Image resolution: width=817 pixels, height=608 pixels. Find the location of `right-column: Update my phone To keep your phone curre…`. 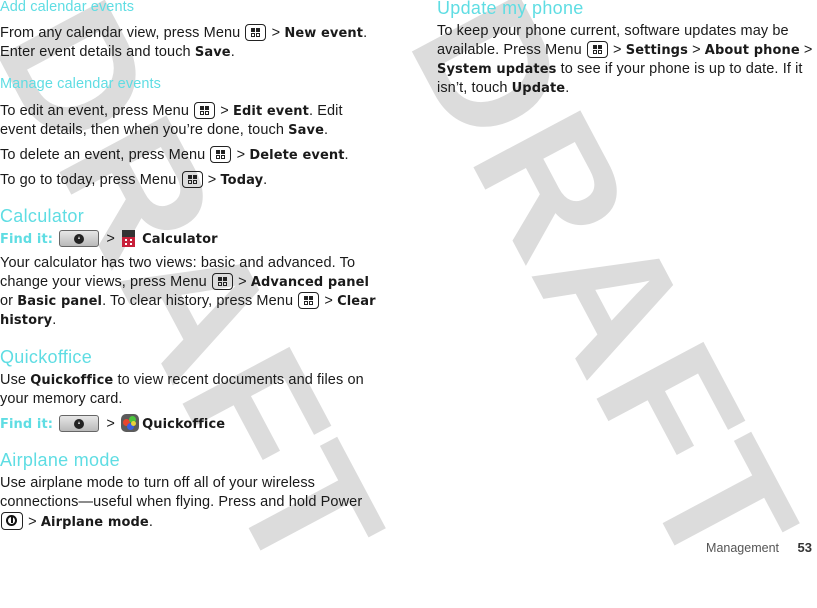

right-column: Update my phone To keep your phone curre… is located at coordinates (627, 49).